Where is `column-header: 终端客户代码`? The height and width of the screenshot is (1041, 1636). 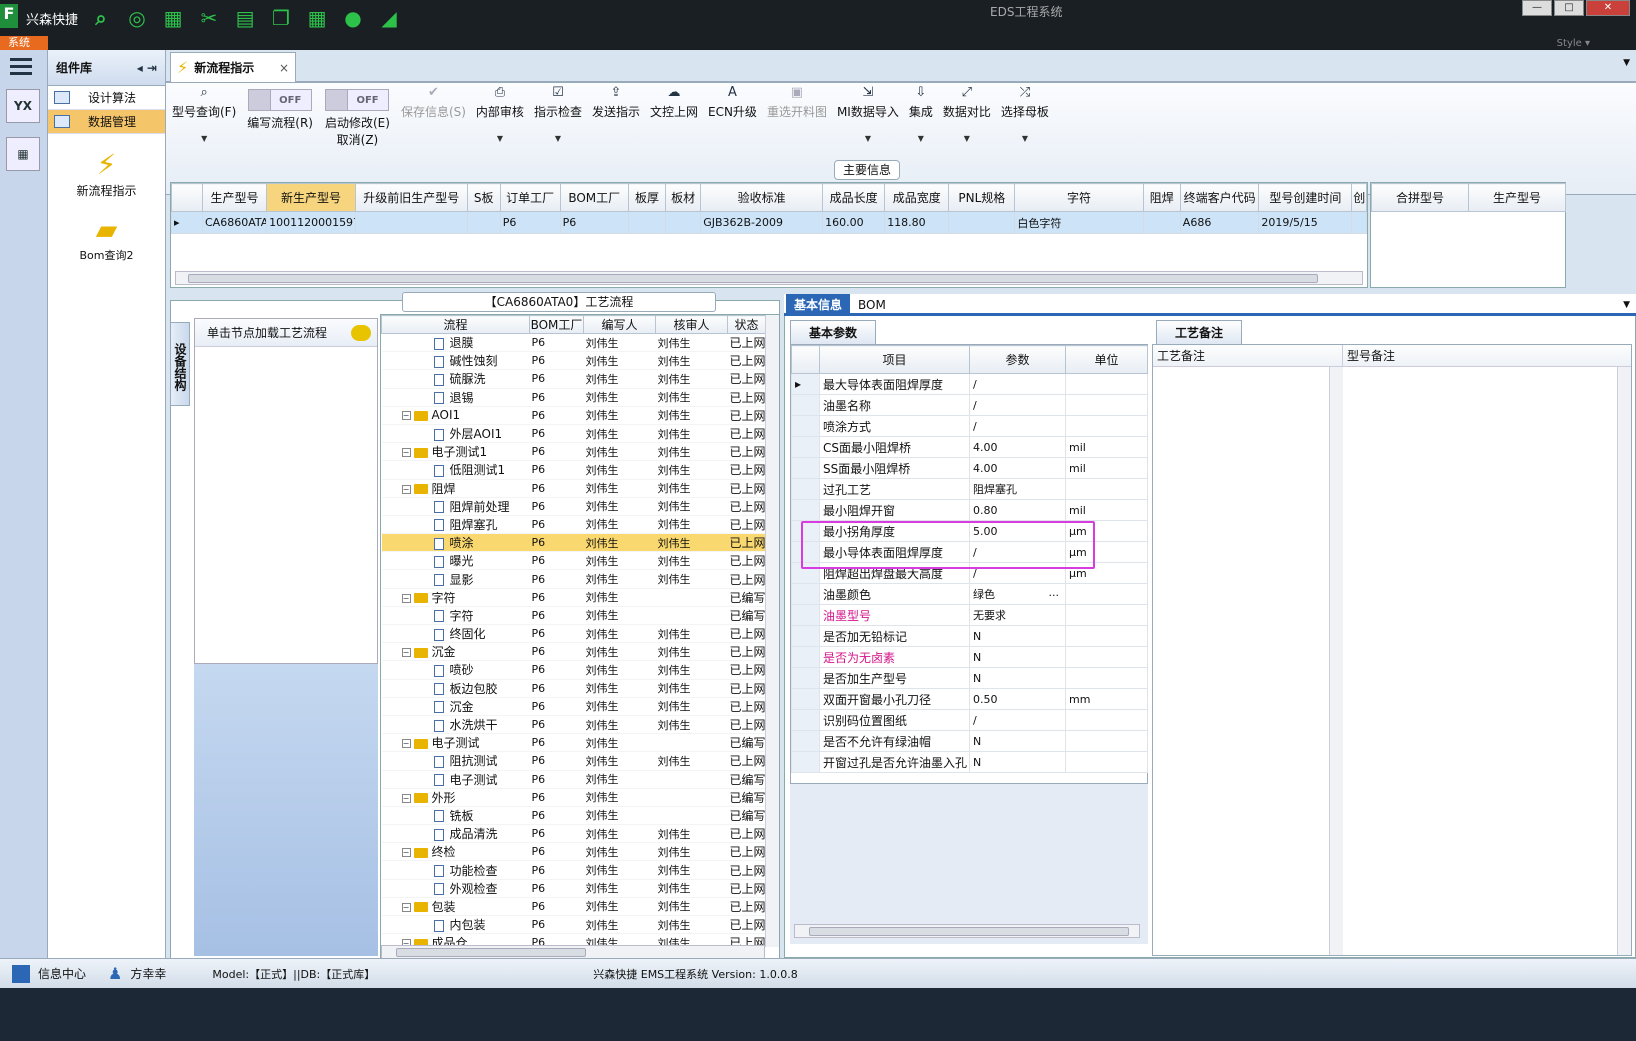 column-header: 终端客户代码 is located at coordinates (1219, 197).